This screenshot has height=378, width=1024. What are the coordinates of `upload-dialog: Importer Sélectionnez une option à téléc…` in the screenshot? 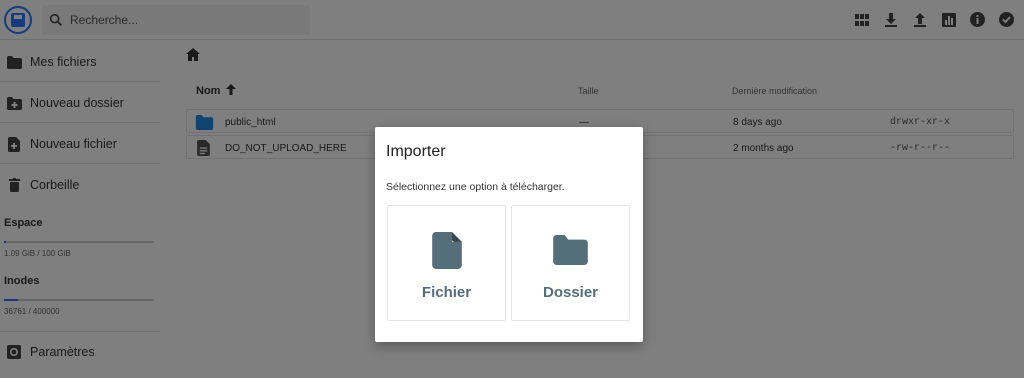 It's located at (509, 234).